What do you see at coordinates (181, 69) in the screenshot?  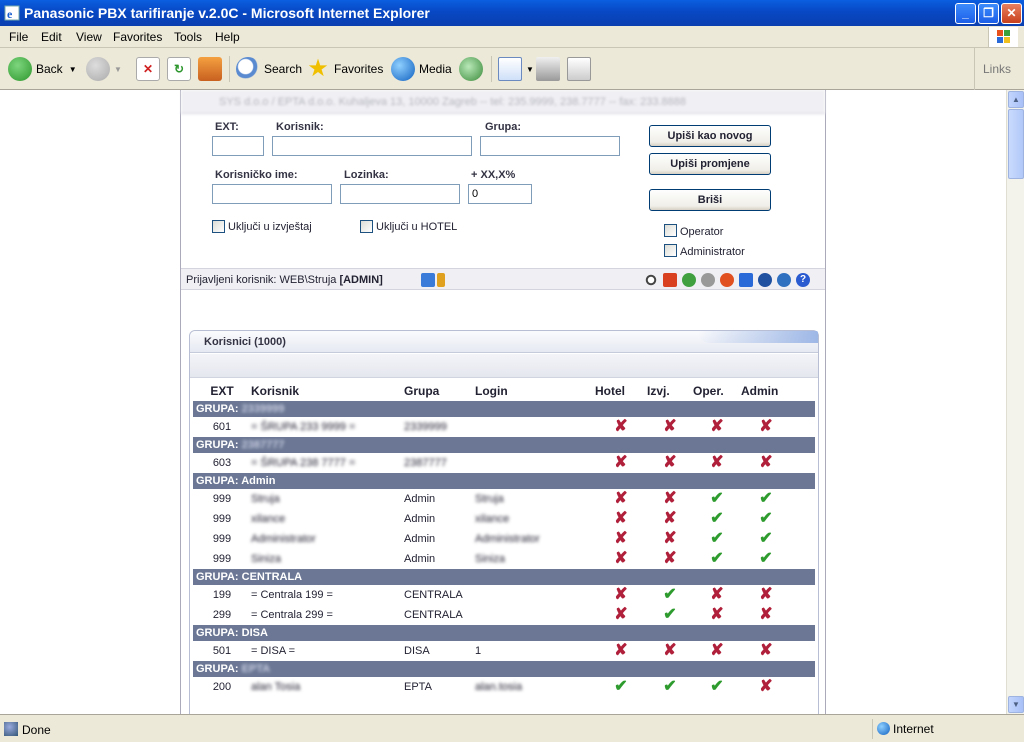 I see `refresh-button: ↻` at bounding box center [181, 69].